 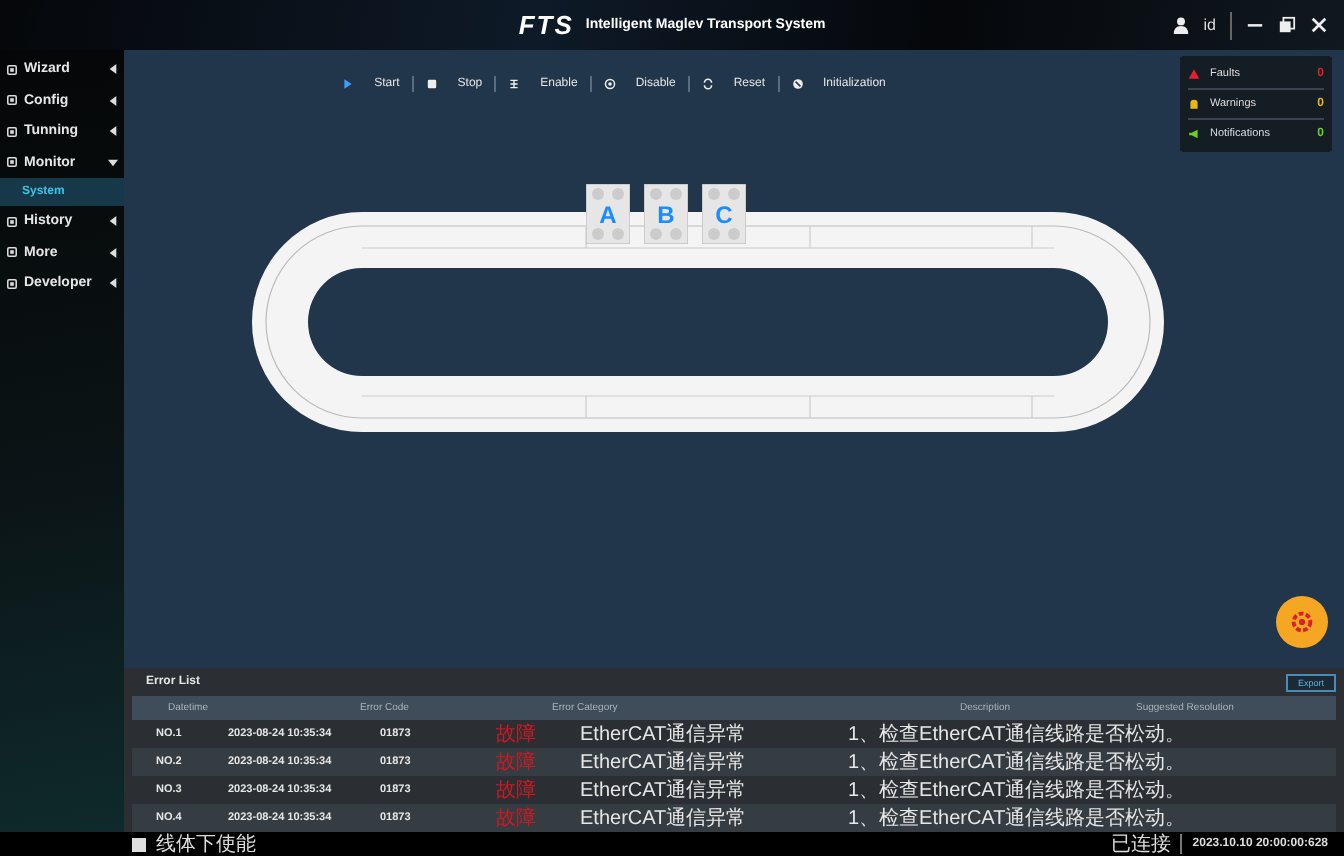 What do you see at coordinates (139, 844) in the screenshot?
I see `checkbox` at bounding box center [139, 844].